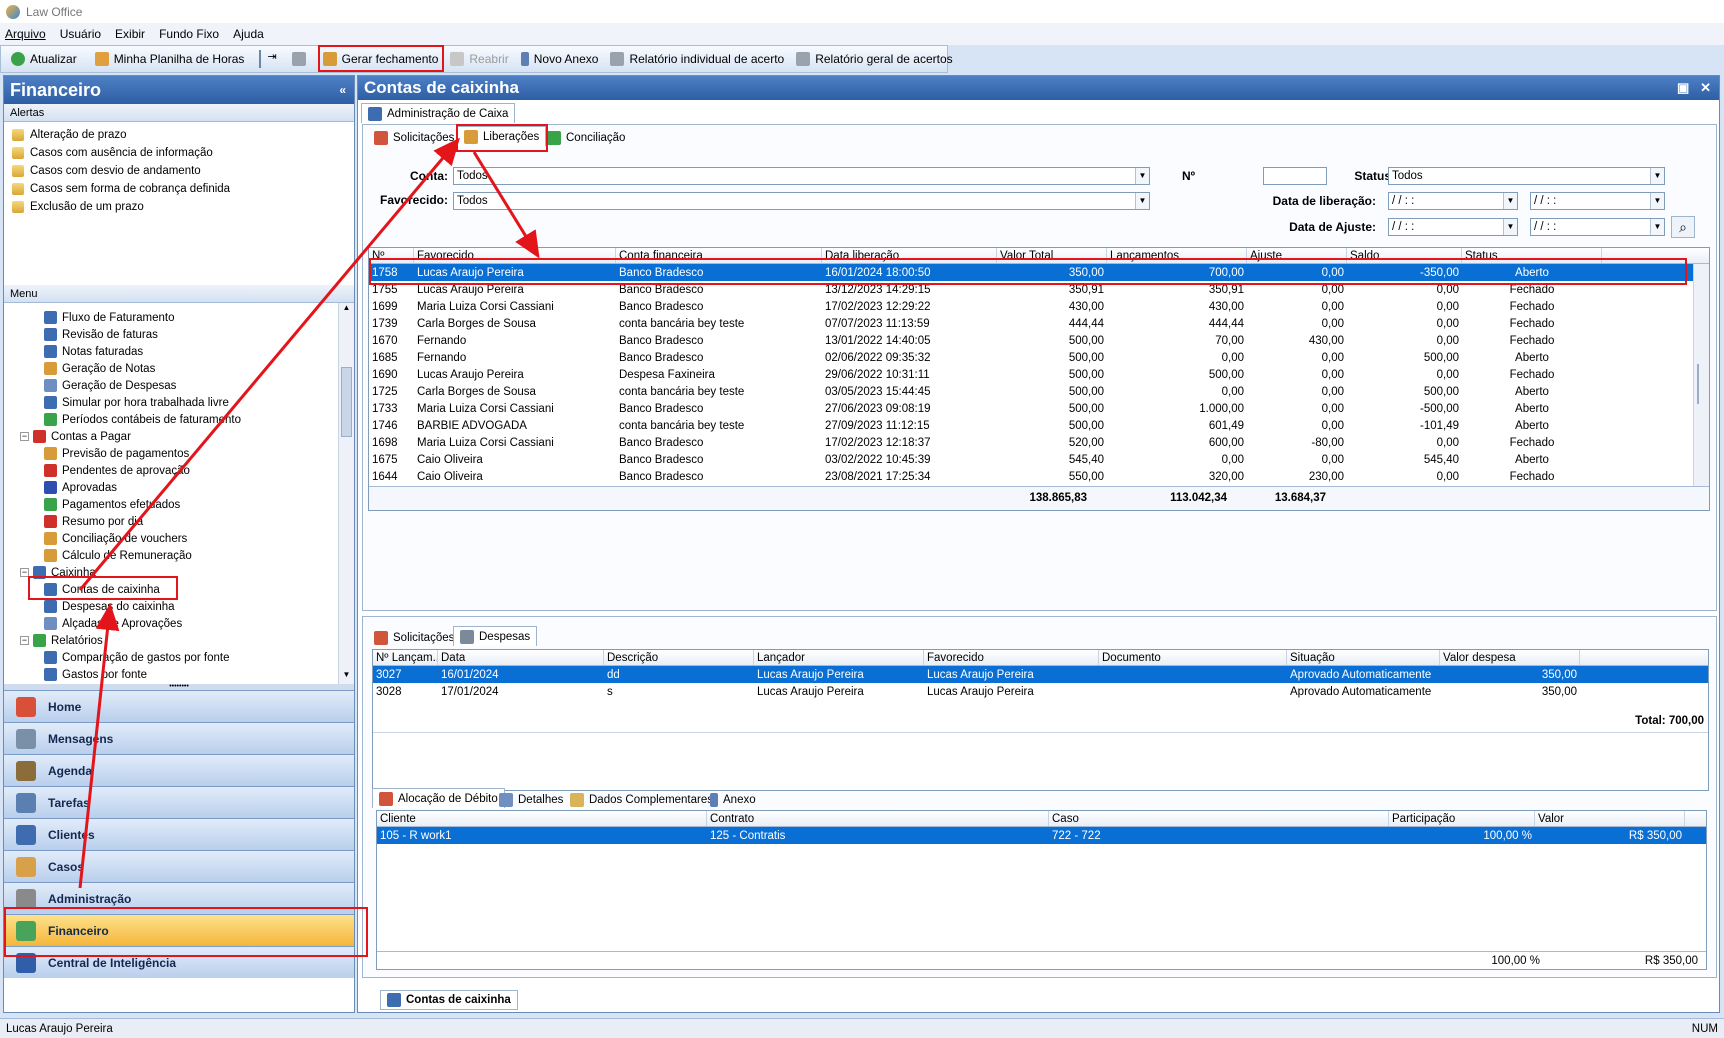  I want to click on favorecido-select: Todos ▼, so click(801, 201).